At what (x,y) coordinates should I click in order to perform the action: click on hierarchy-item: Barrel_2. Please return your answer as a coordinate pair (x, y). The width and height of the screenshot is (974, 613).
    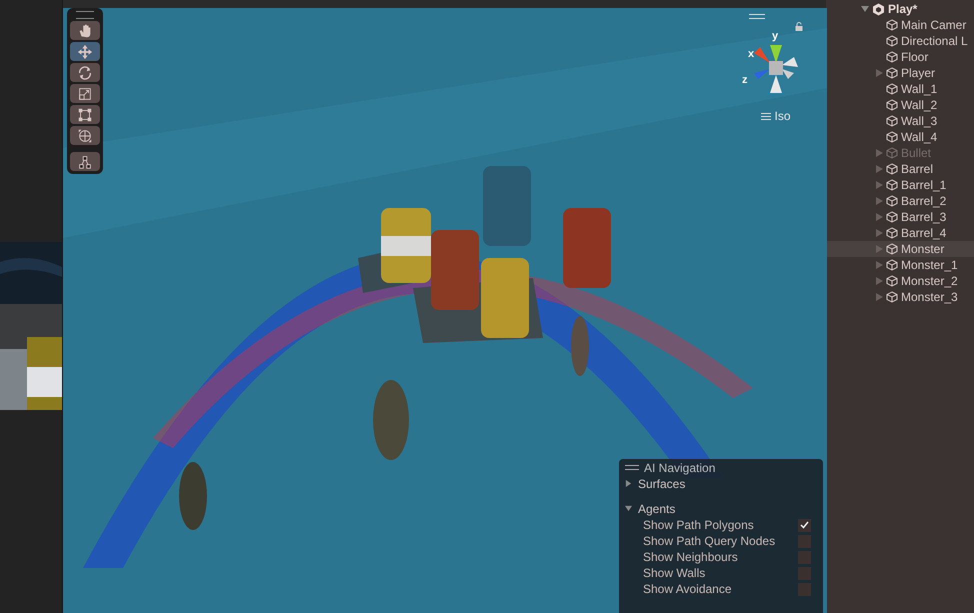
    Looking at the image, I should click on (900, 201).